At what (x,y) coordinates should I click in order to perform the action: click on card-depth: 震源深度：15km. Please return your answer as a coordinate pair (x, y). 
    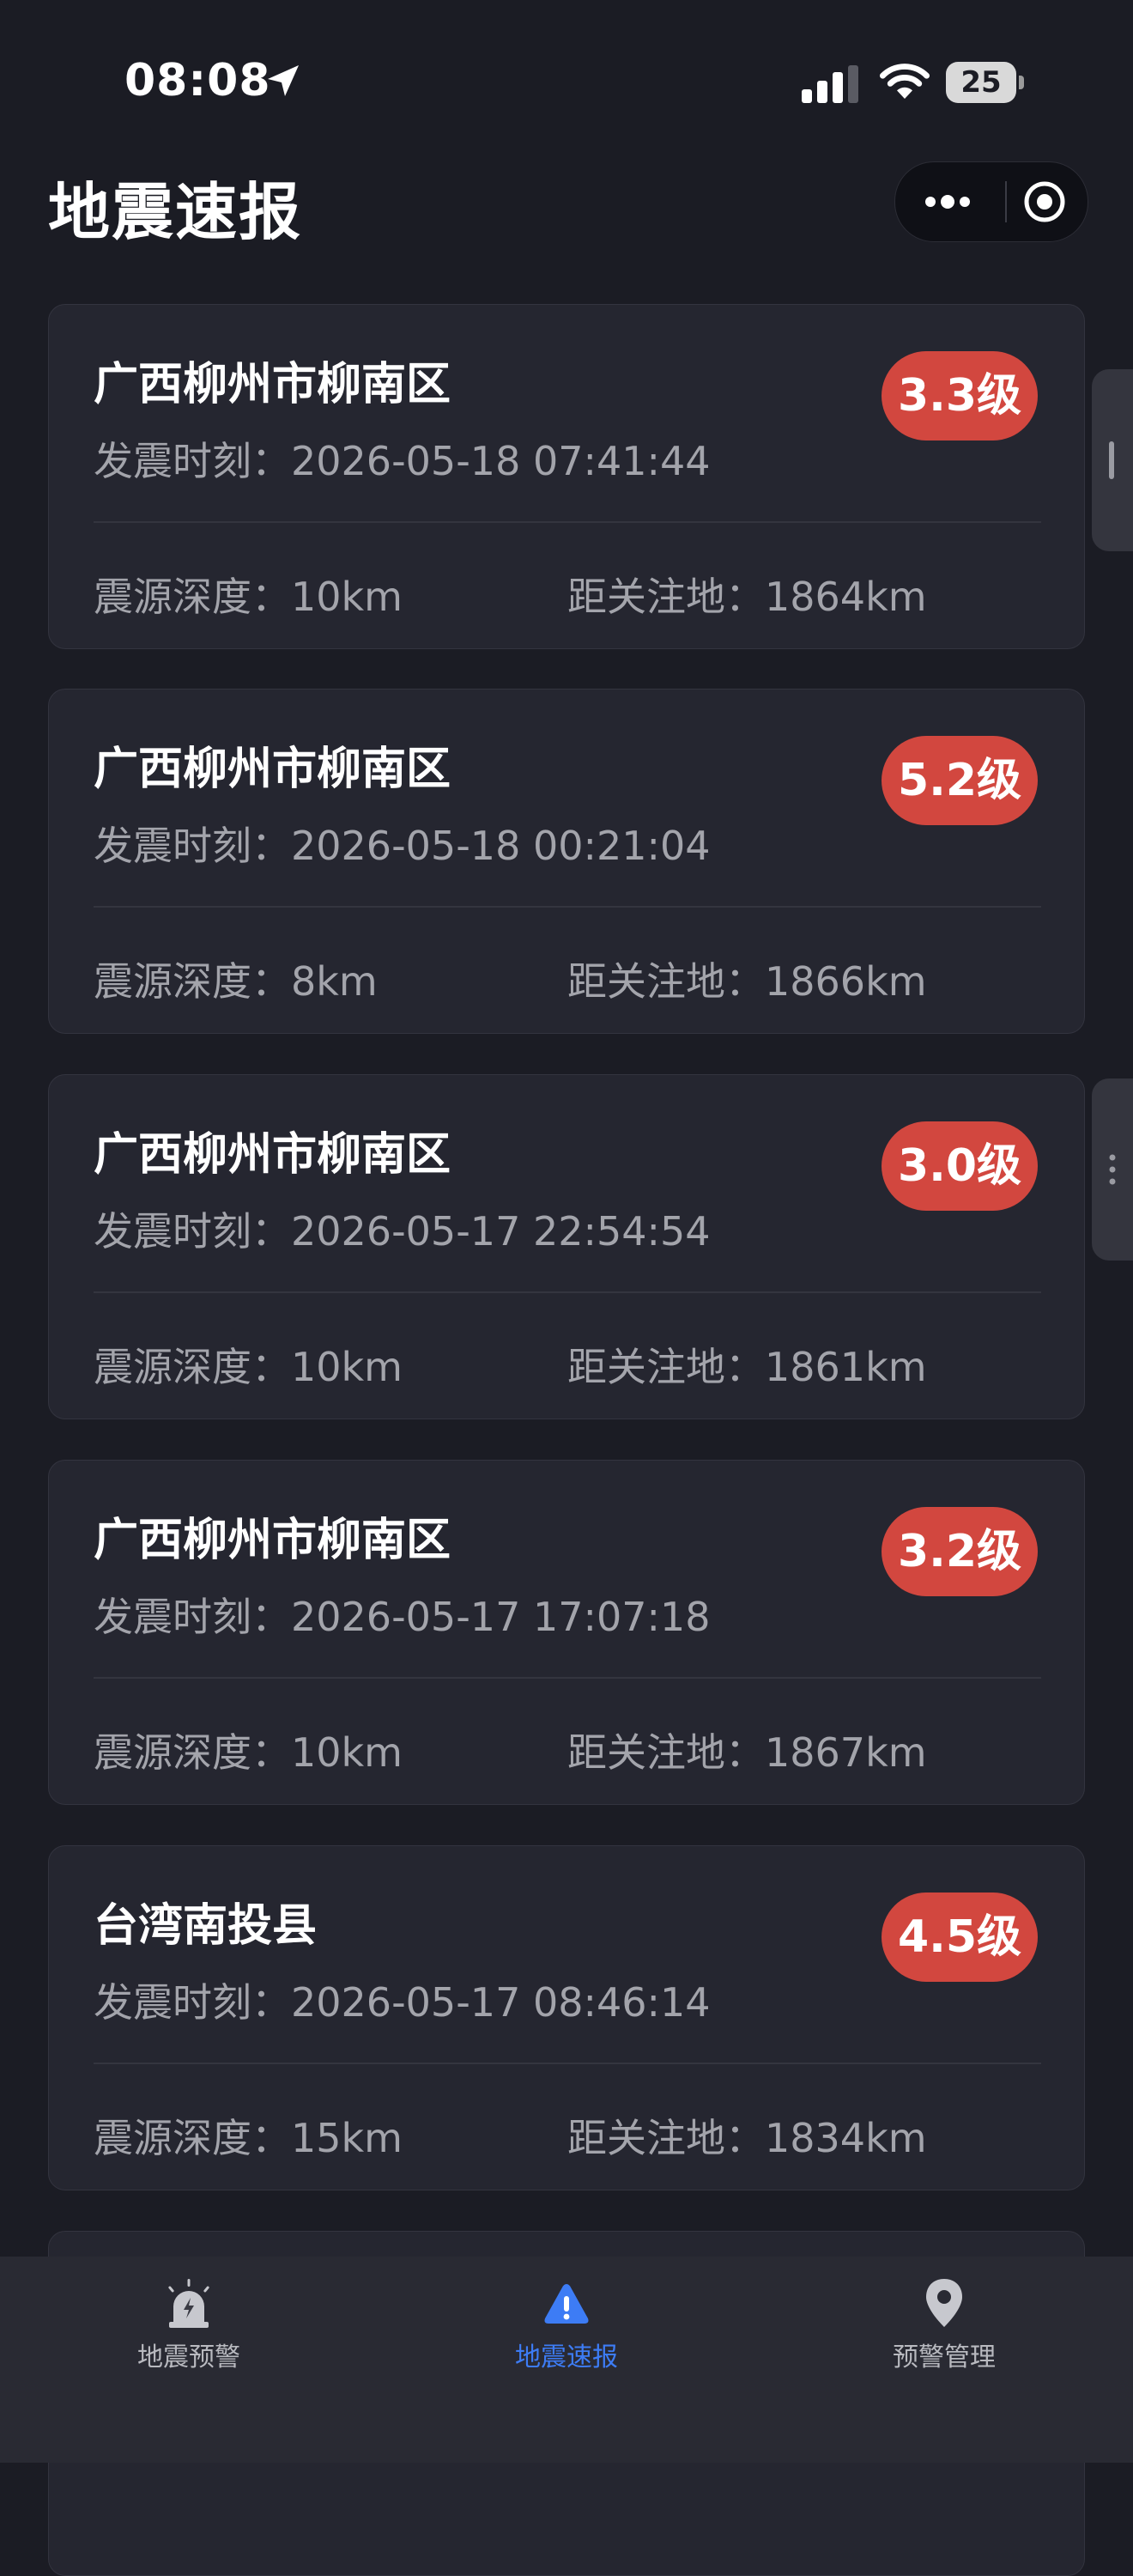
    Looking at the image, I should click on (248, 2138).